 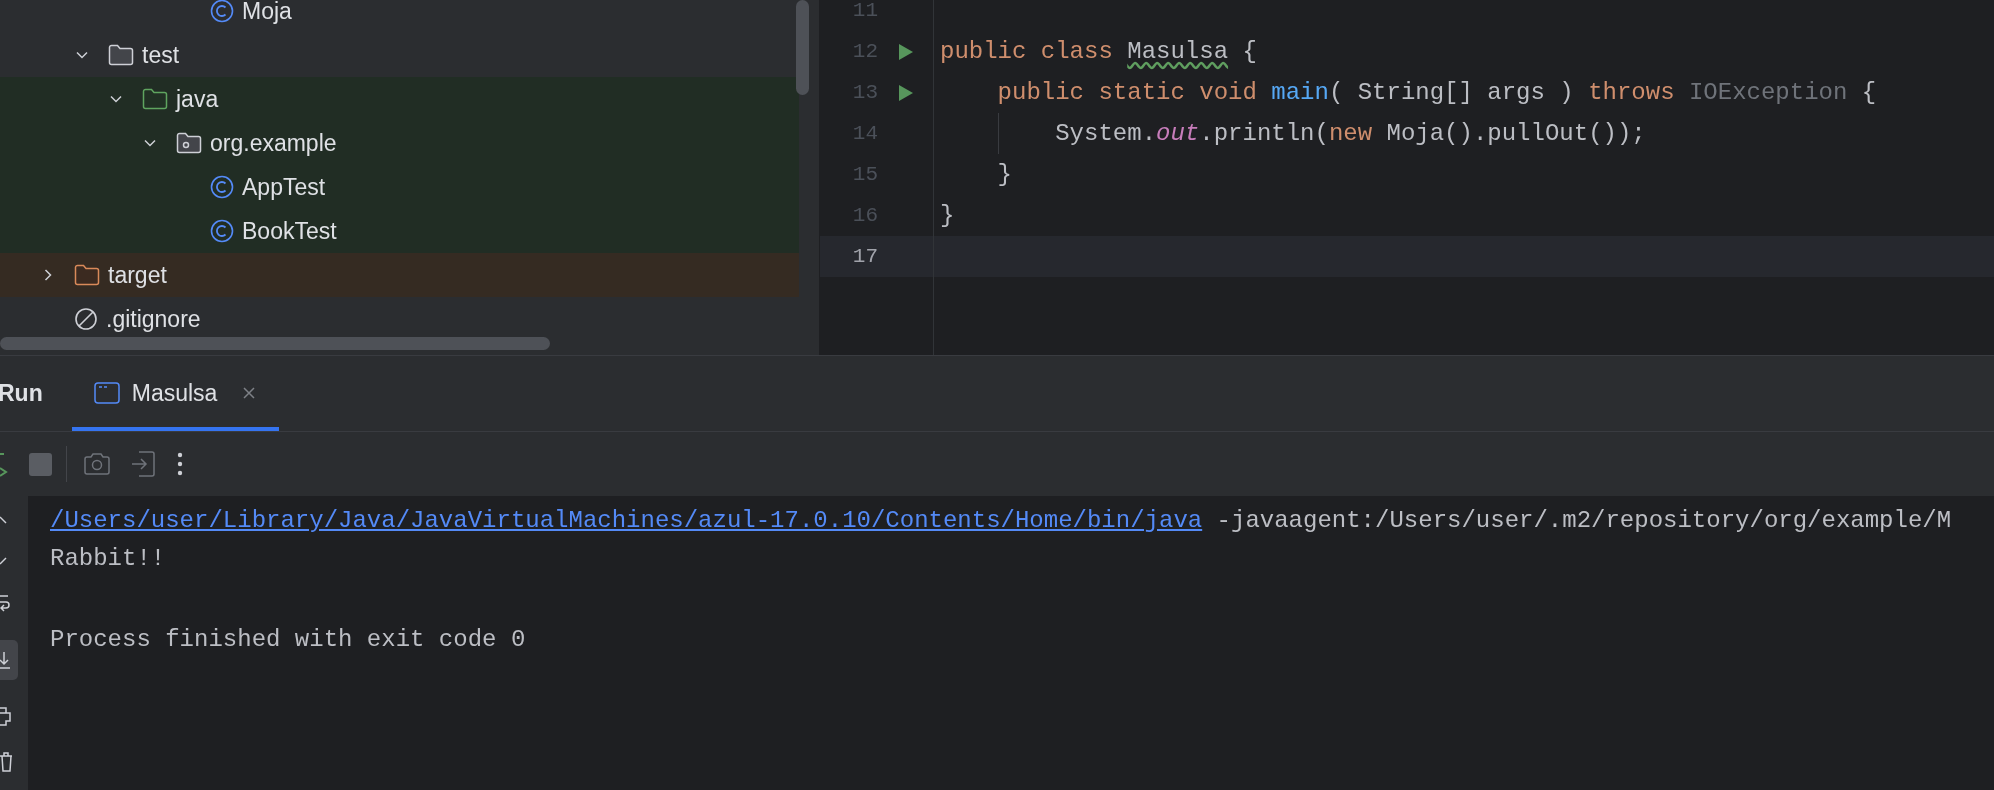 I want to click on exit-message: Process finished with exit code 0, so click(x=288, y=640).